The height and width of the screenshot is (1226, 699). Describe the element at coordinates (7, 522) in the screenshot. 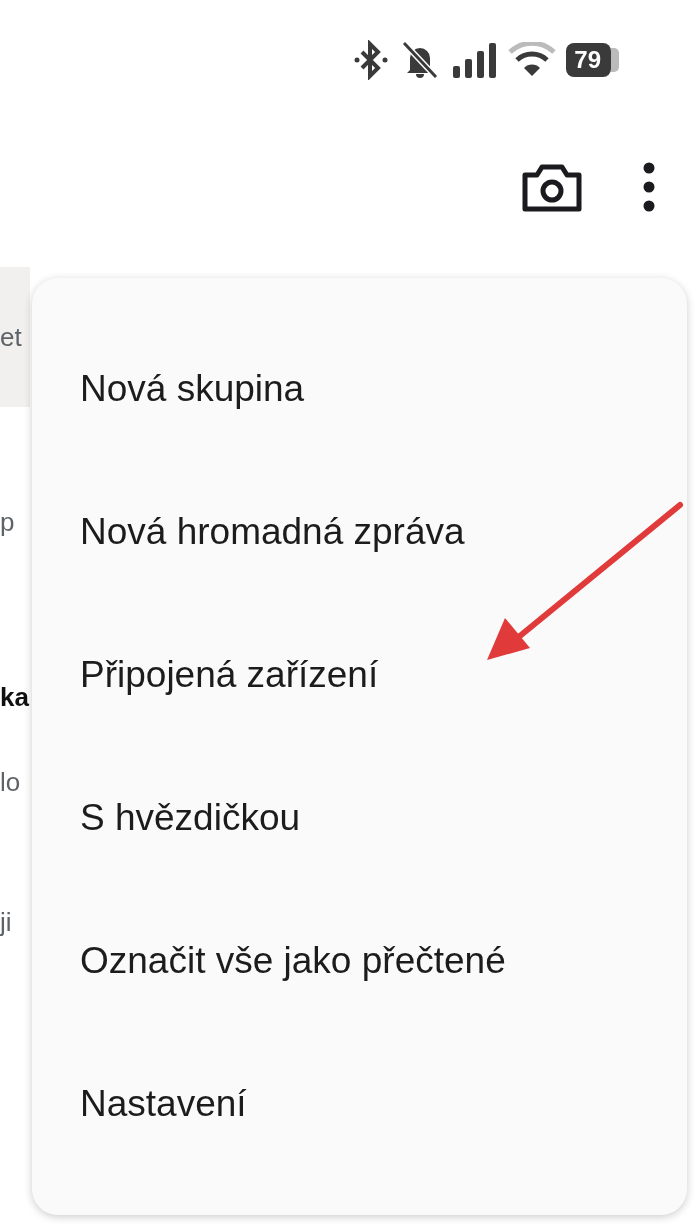

I see `background-text: p` at that location.